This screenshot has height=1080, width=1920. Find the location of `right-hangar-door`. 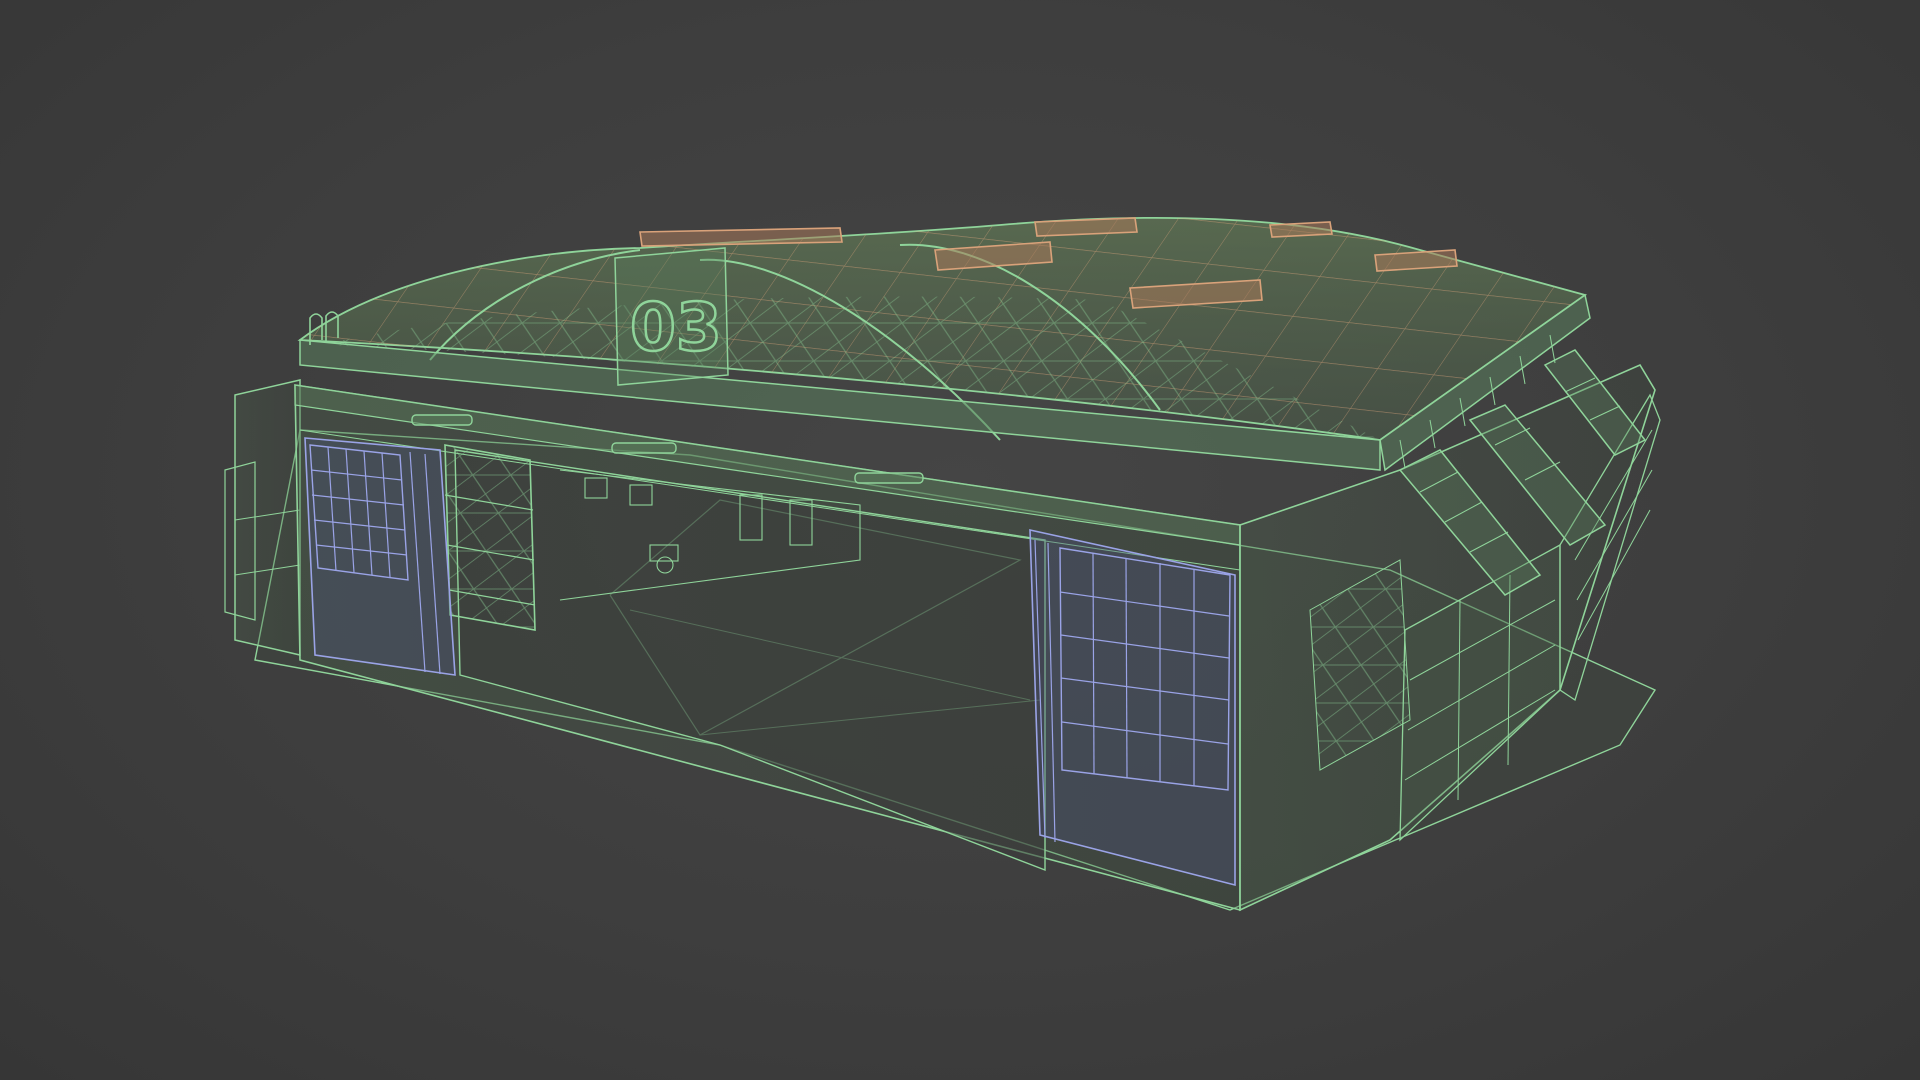

right-hangar-door is located at coordinates (1132, 707).